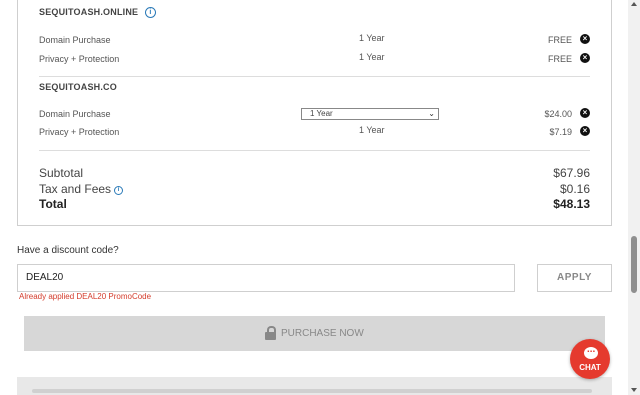  I want to click on domain-name: SEQUITOASH.CO, so click(78, 87).